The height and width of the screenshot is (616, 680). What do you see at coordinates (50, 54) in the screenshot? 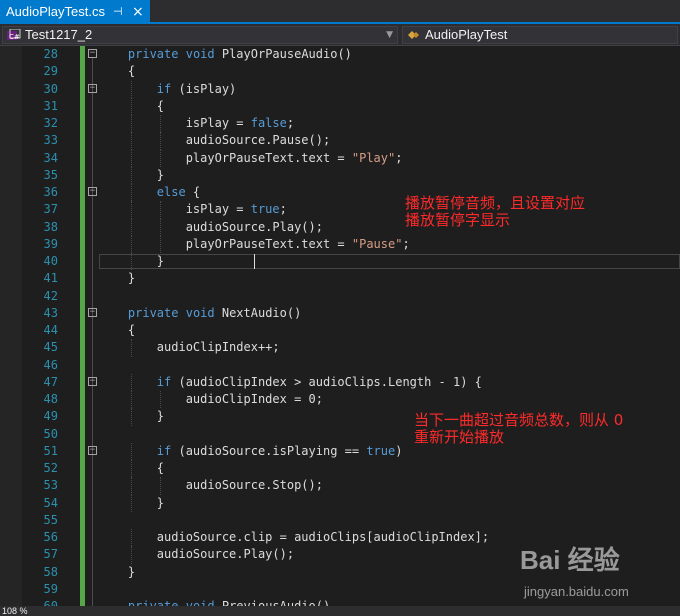
I see `line-number: 28` at bounding box center [50, 54].